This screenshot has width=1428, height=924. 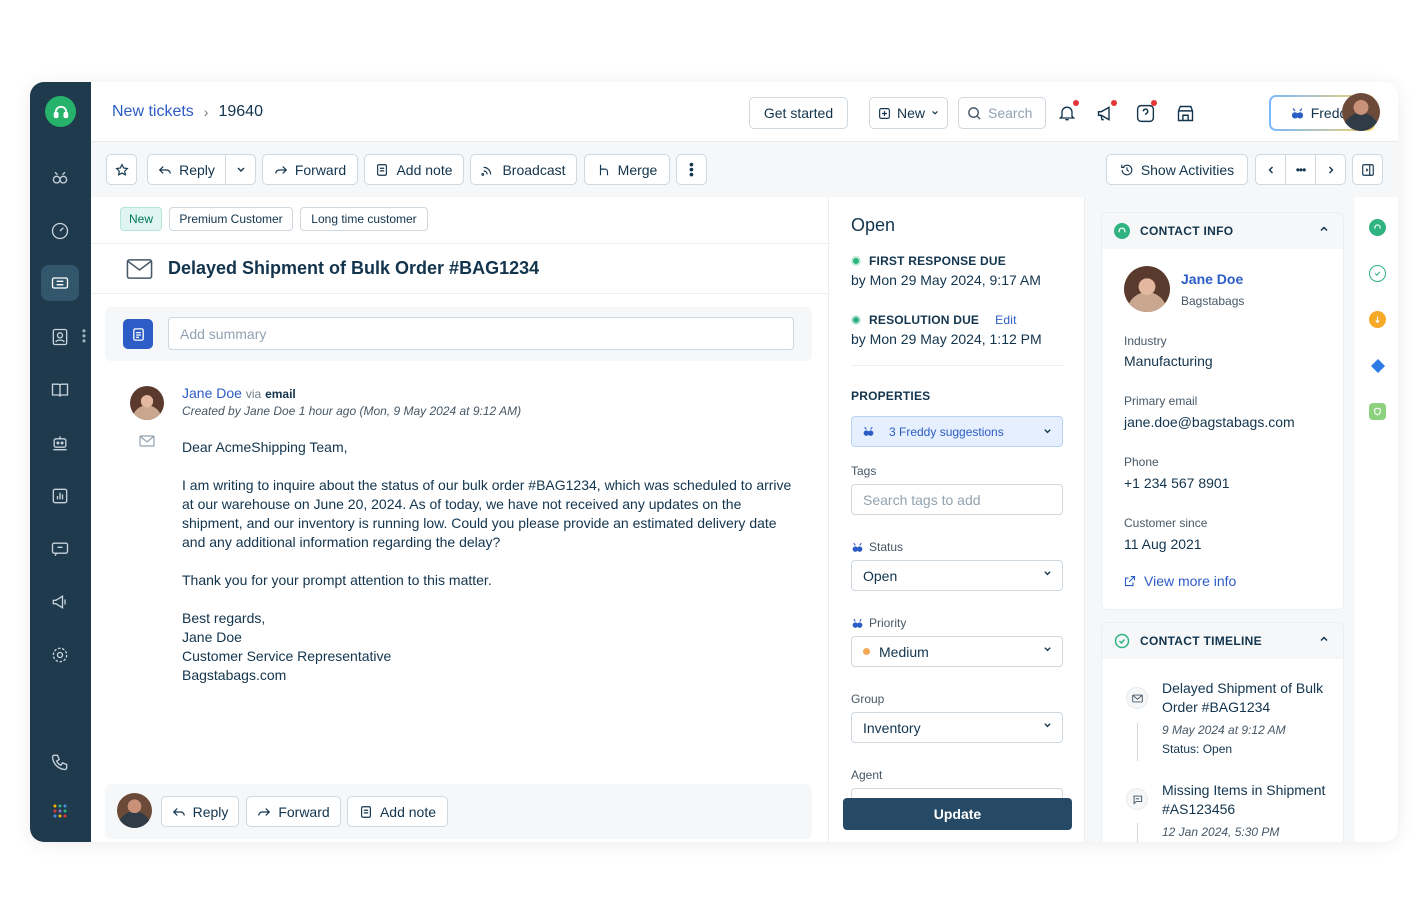 I want to click on breadcrumb: New tickets › 19640, so click(x=187, y=112).